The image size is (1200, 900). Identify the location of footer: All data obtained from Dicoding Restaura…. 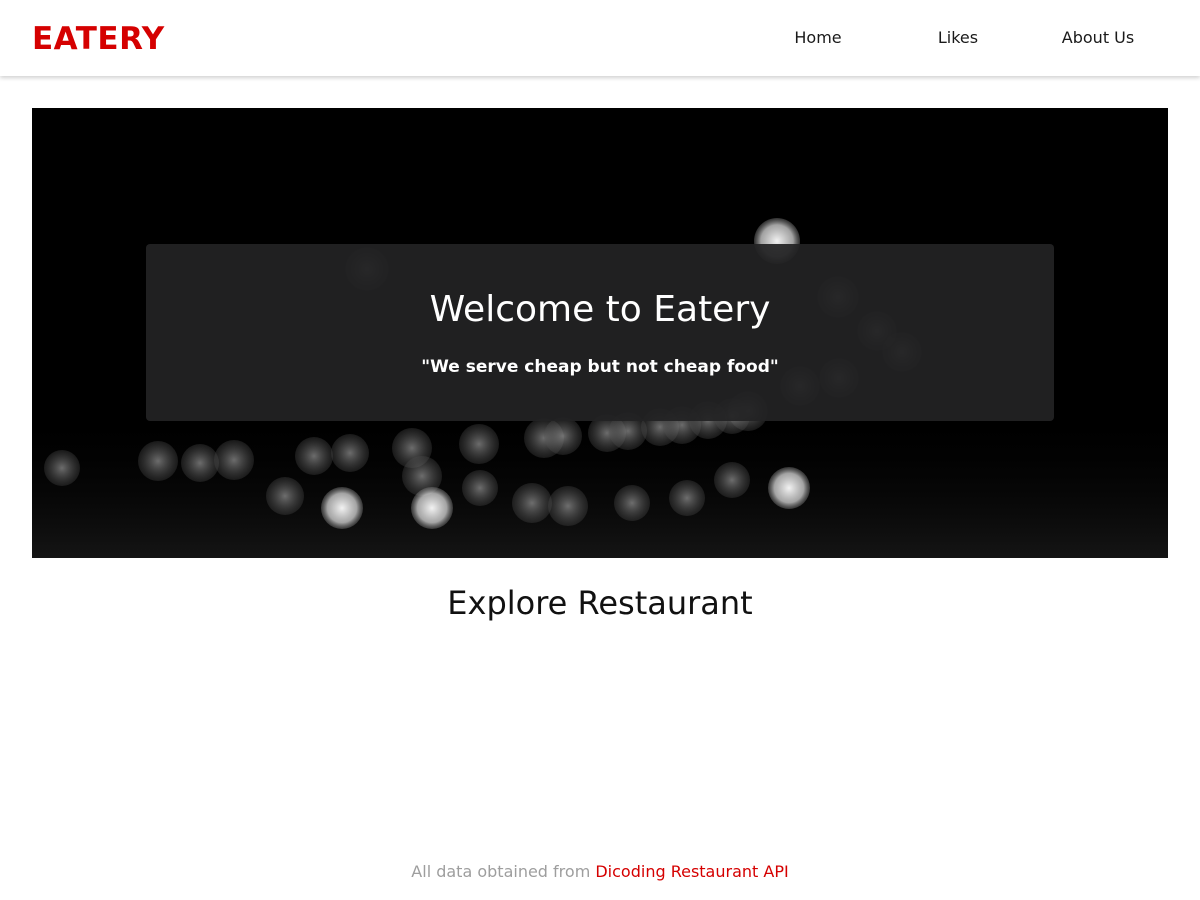
(600, 872).